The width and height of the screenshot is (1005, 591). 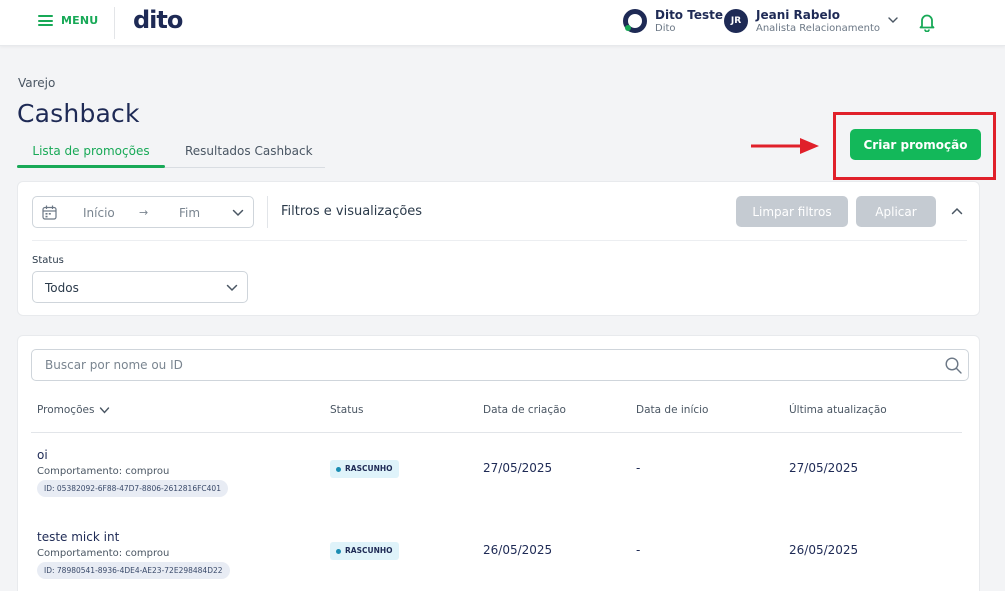 I want to click on org-avatar, so click(x=635, y=21).